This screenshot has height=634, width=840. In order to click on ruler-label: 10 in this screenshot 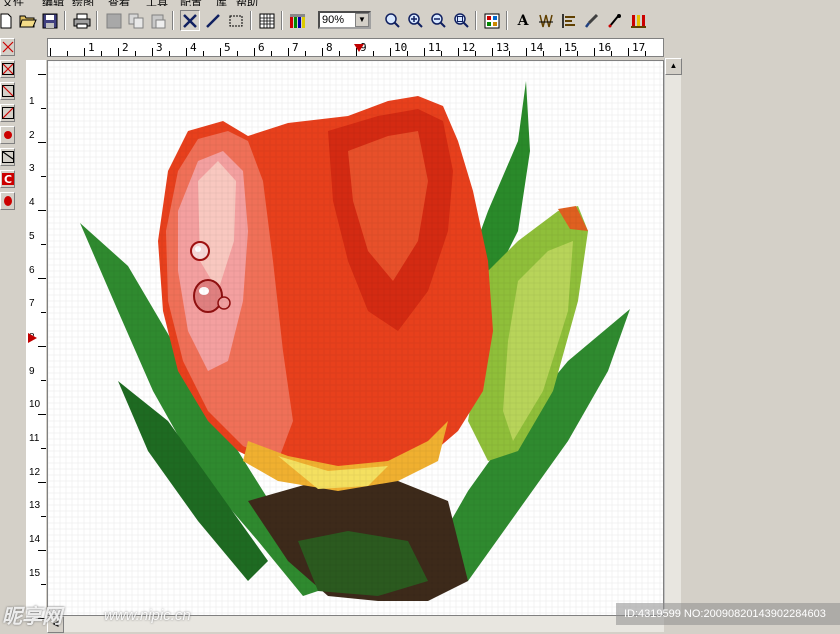, I will do `click(35, 405)`.